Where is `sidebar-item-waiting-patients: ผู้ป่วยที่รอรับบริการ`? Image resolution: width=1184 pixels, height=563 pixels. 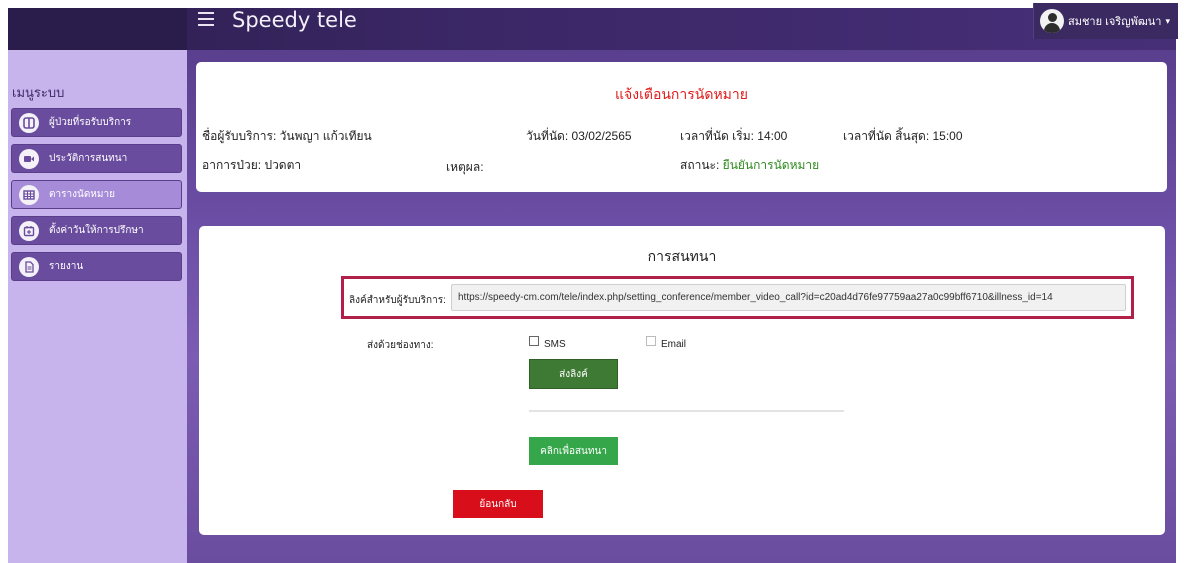 sidebar-item-waiting-patients: ผู้ป่วยที่รอรับบริการ is located at coordinates (96, 122).